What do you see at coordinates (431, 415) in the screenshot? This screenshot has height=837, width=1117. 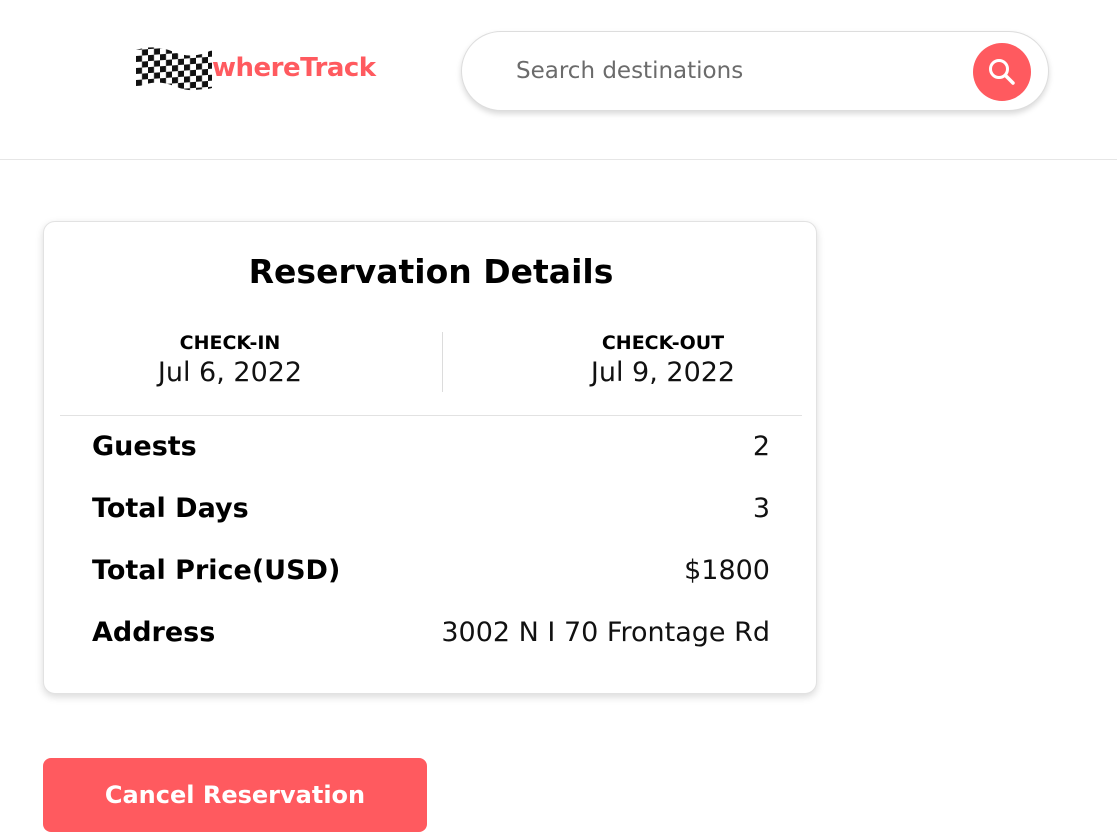 I see `card-divider` at bounding box center [431, 415].